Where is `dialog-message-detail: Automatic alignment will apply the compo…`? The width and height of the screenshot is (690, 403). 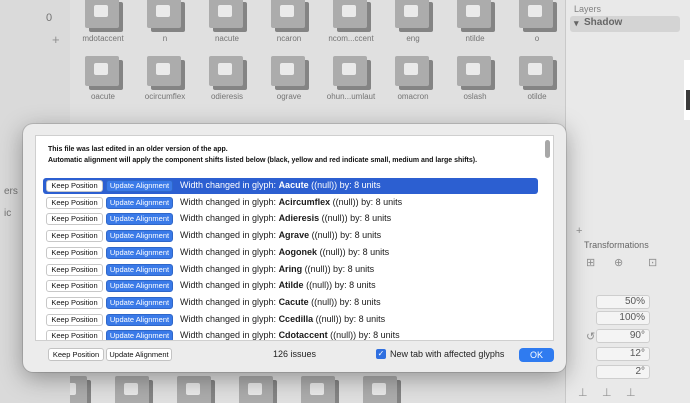
dialog-message-detail: Automatic alignment will apply the compo… is located at coordinates (263, 160).